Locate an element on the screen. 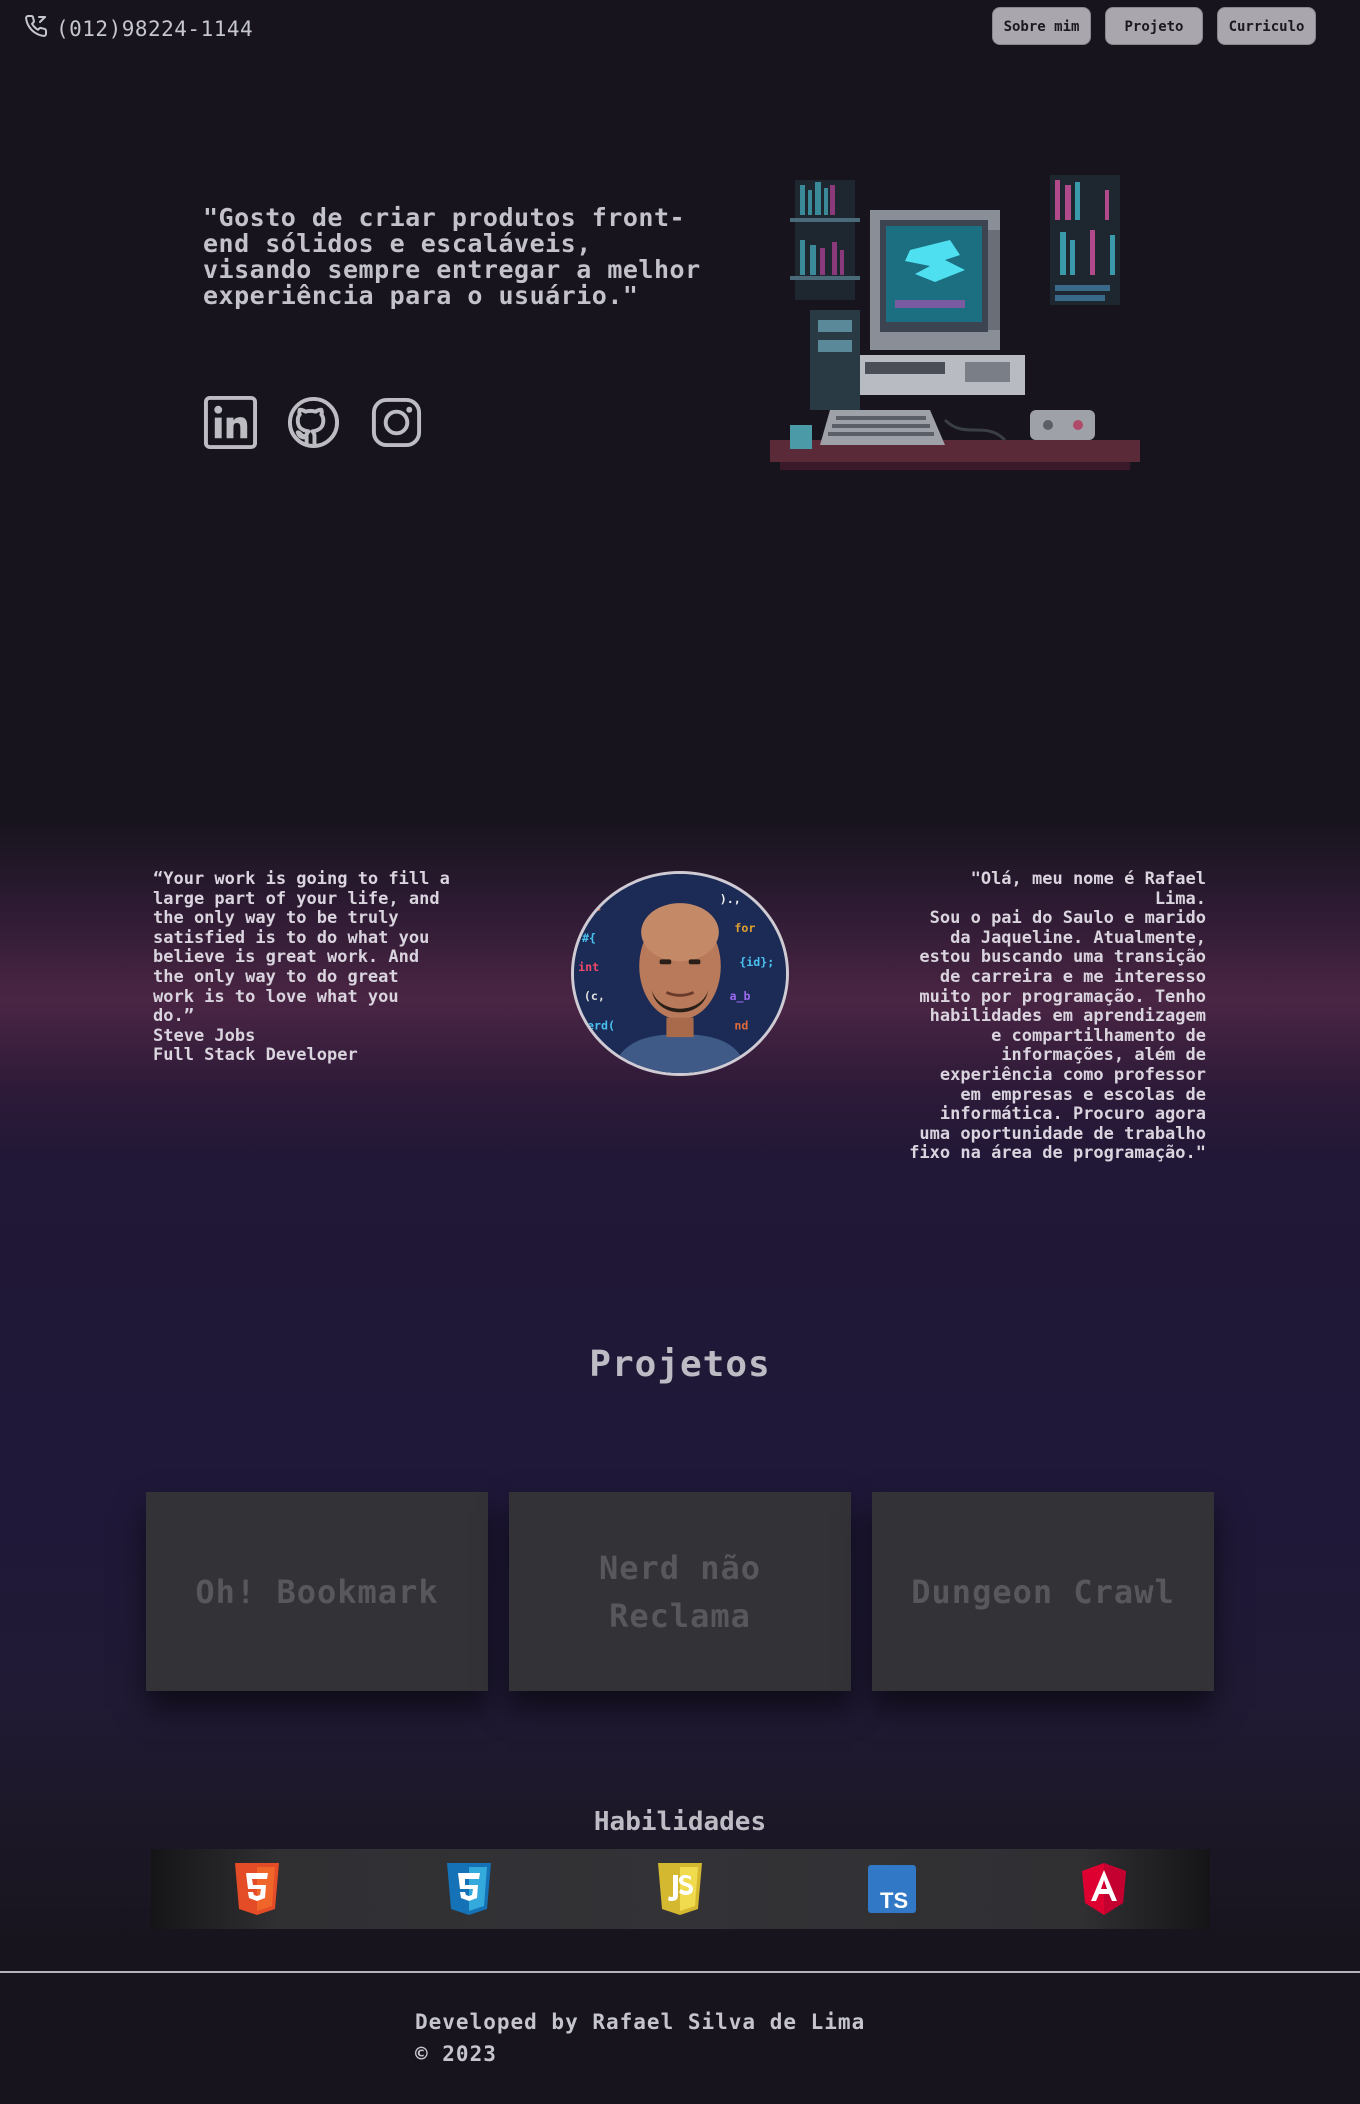  social-links is located at coordinates (313, 422).